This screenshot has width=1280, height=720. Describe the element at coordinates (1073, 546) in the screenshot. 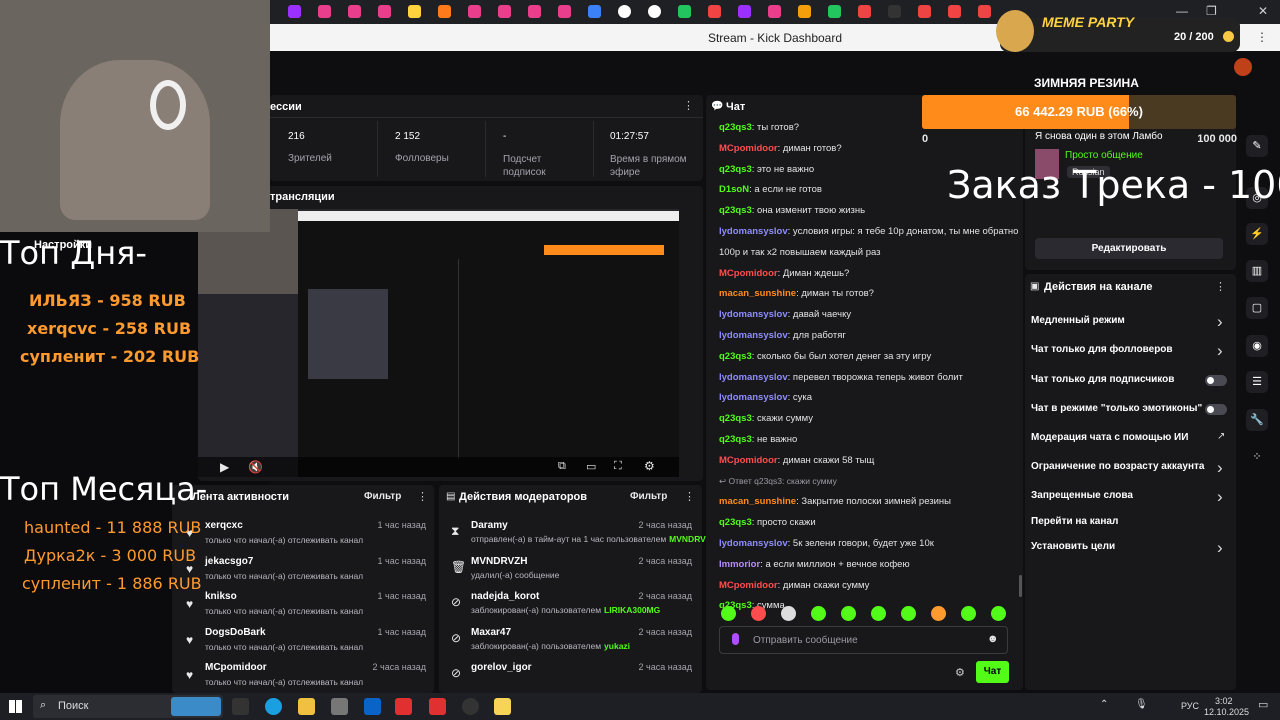

I see `channel-action-9: Установить цели` at that location.